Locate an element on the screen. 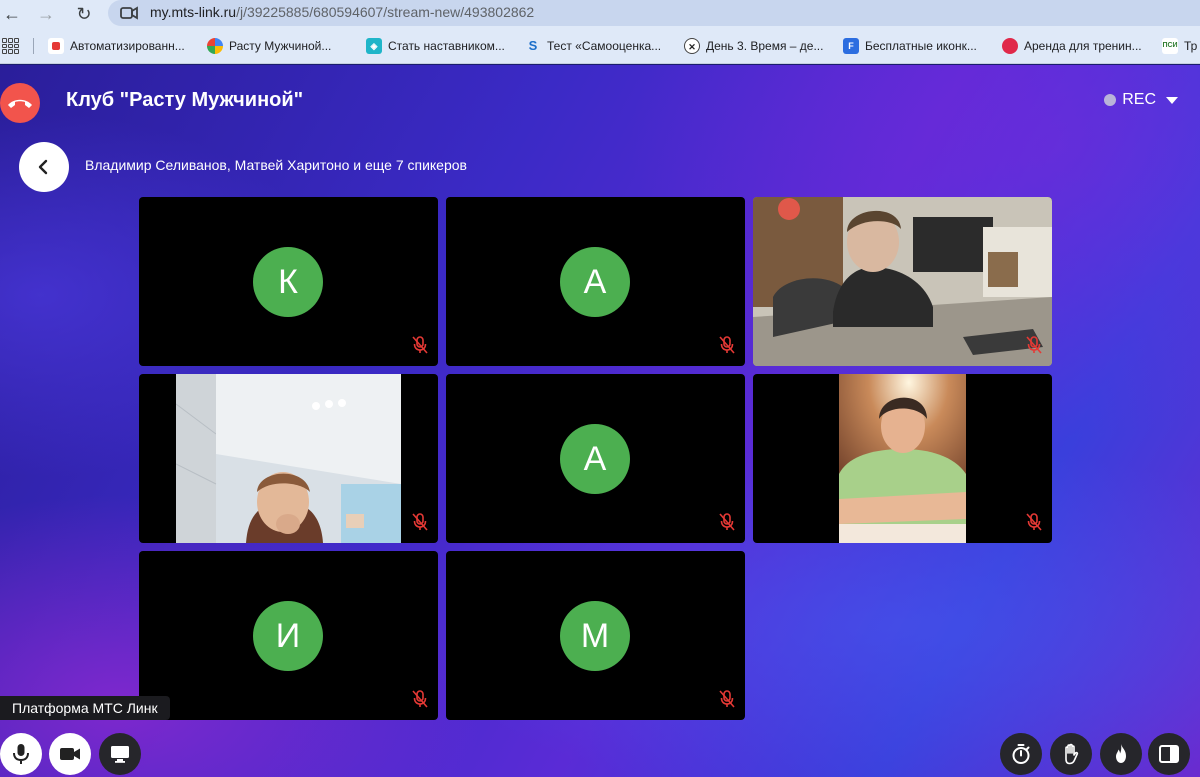  screen-share-icon is located at coordinates (120, 754).